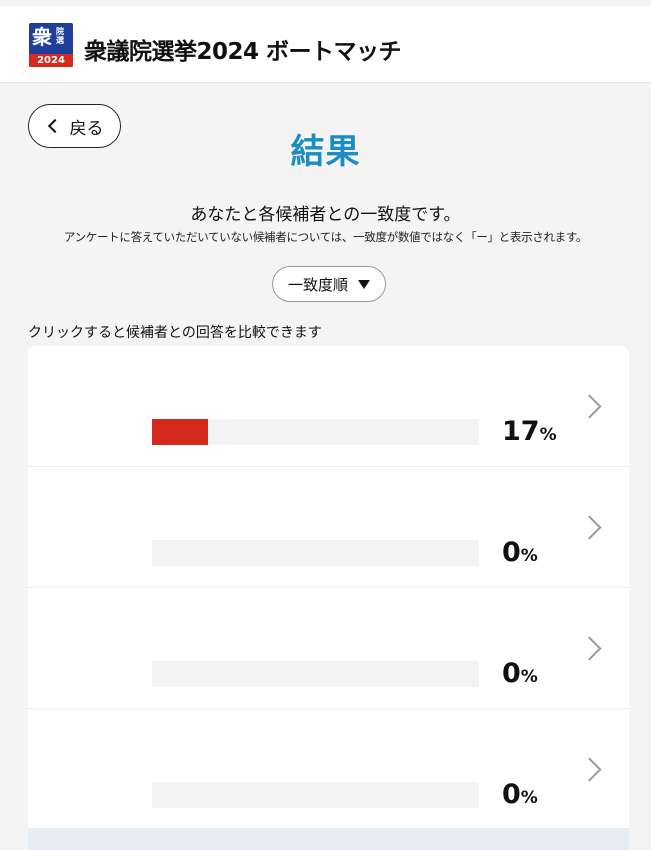 This screenshot has height=850, width=651. I want to click on sort-dropdown: 一致度順, so click(329, 284).